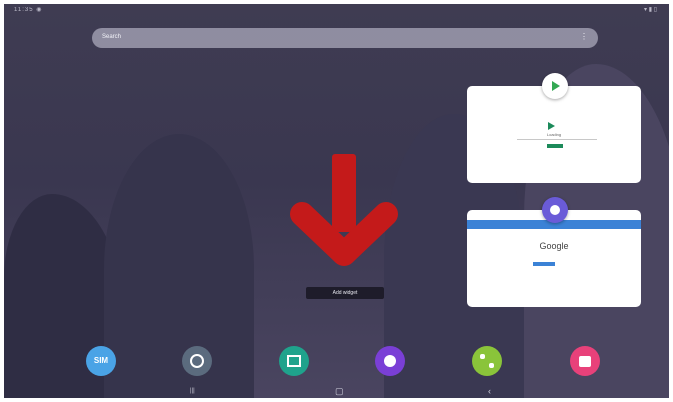  What do you see at coordinates (584, 36) in the screenshot?
I see `more-options-icon: ⋮` at bounding box center [584, 36].